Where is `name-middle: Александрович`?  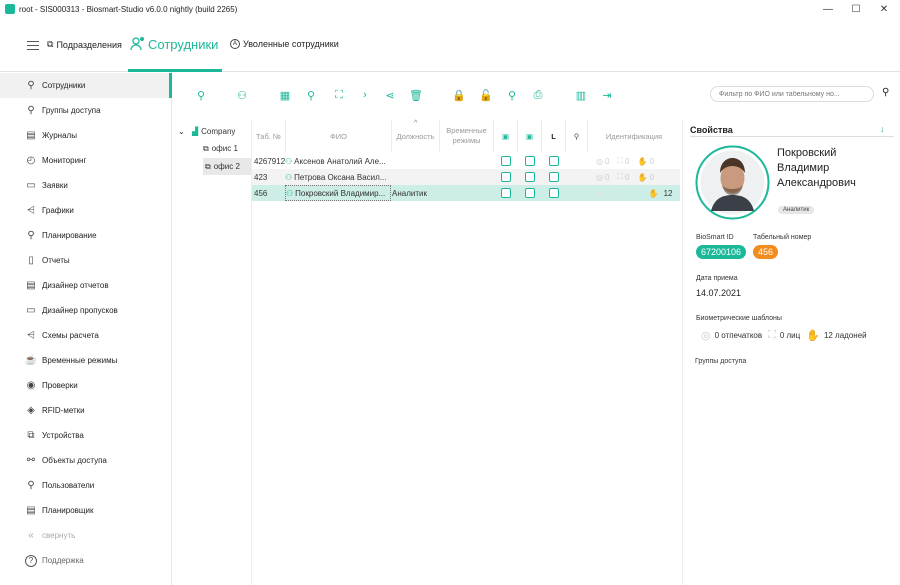
name-middle: Александрович is located at coordinates (816, 183).